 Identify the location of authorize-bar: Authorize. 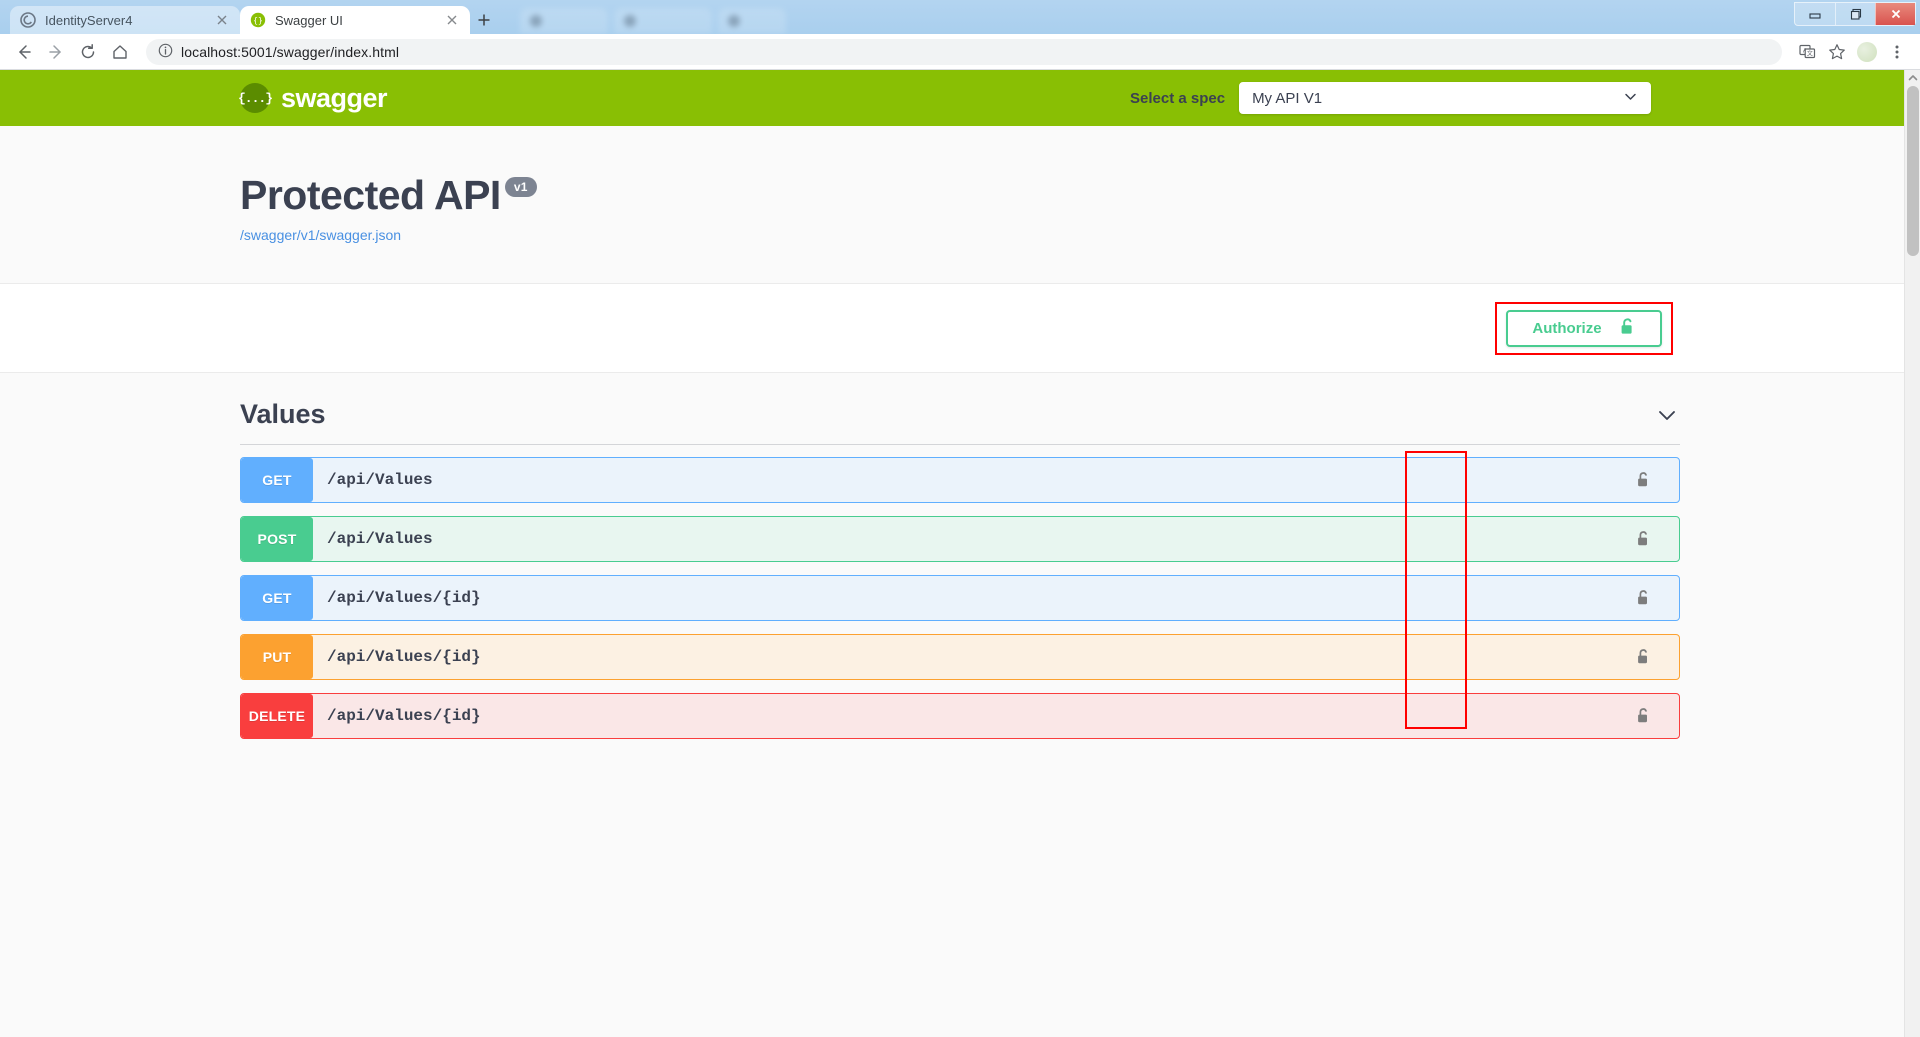
(960, 328).